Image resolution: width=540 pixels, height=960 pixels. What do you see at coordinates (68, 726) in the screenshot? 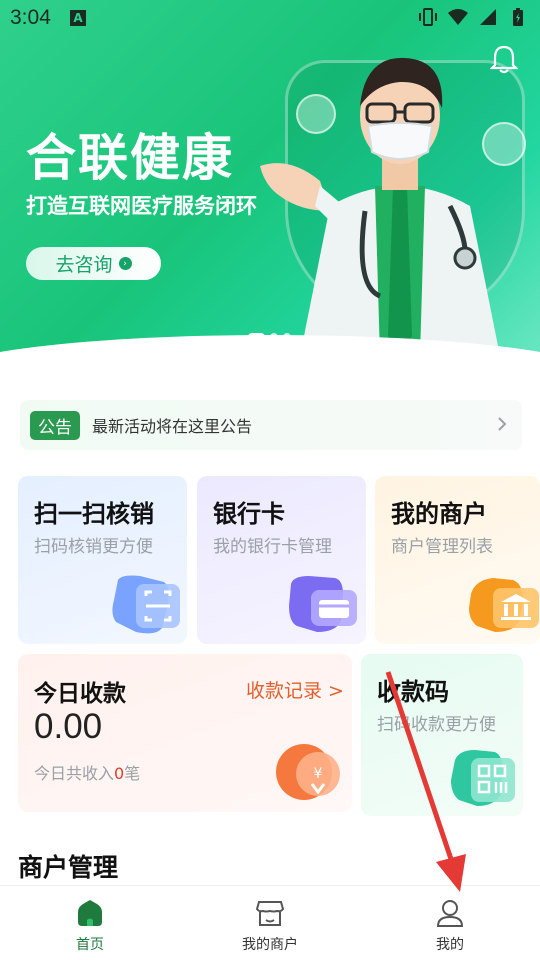
I see `today-income-amount: 0.00` at bounding box center [68, 726].